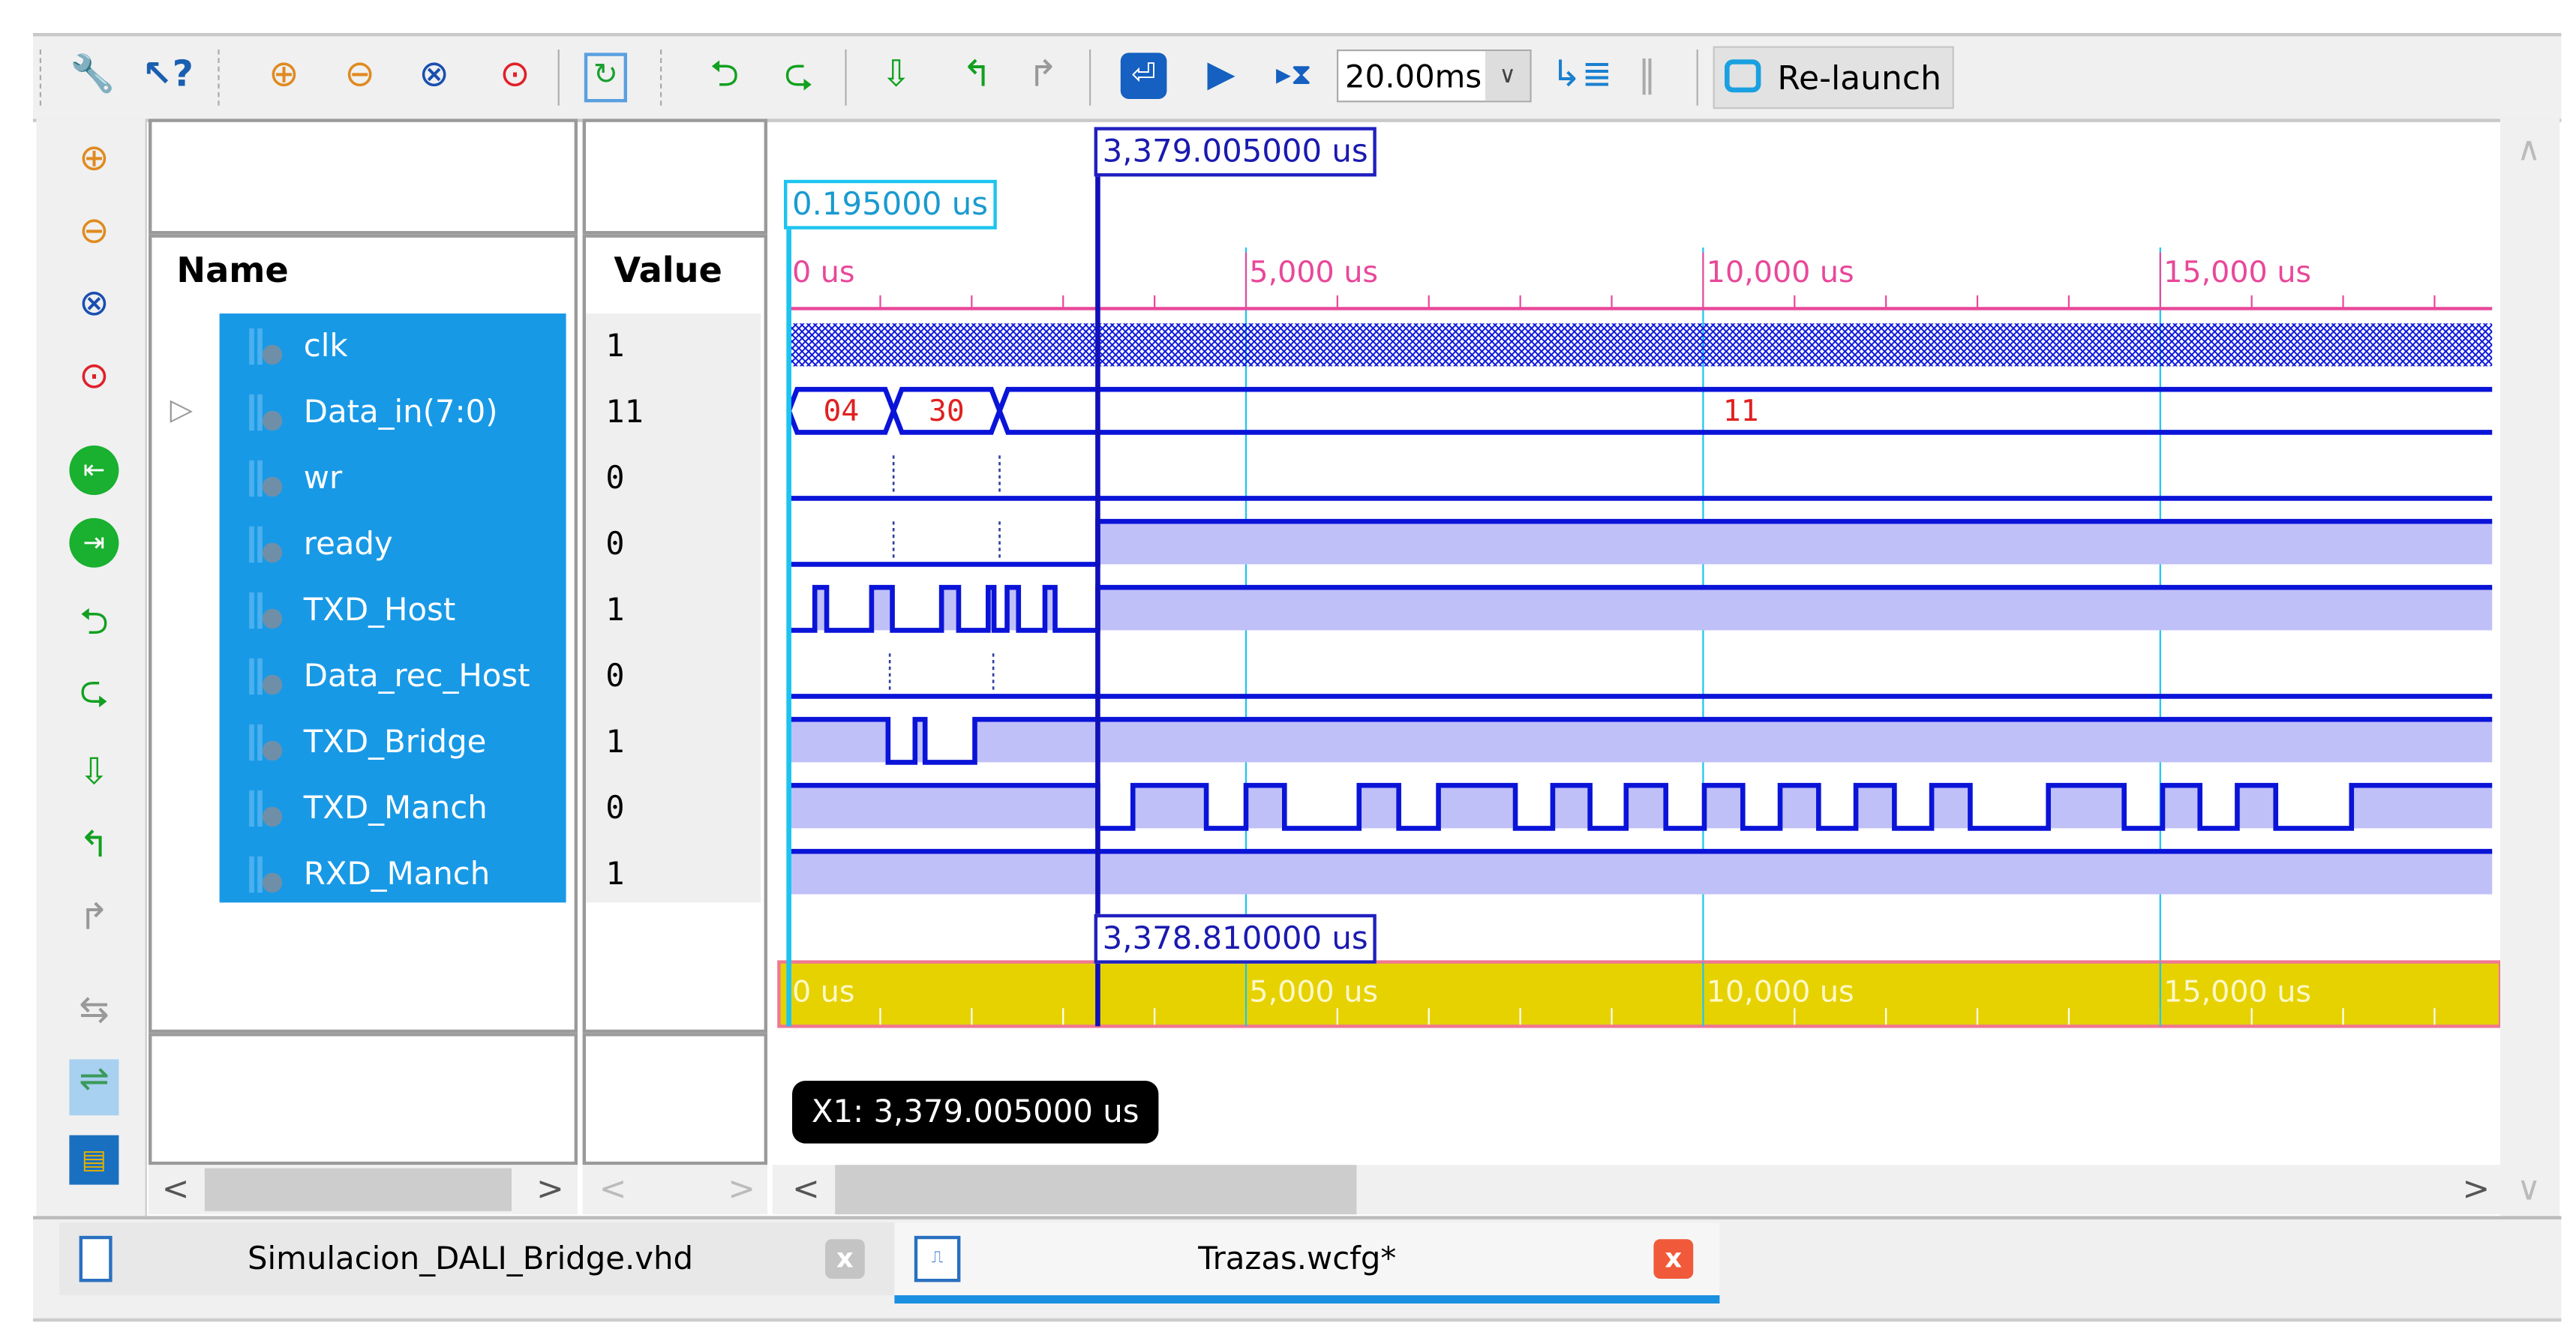 The height and width of the screenshot is (1338, 2576). What do you see at coordinates (605, 77) in the screenshot?
I see `refresh-icon: ↻` at bounding box center [605, 77].